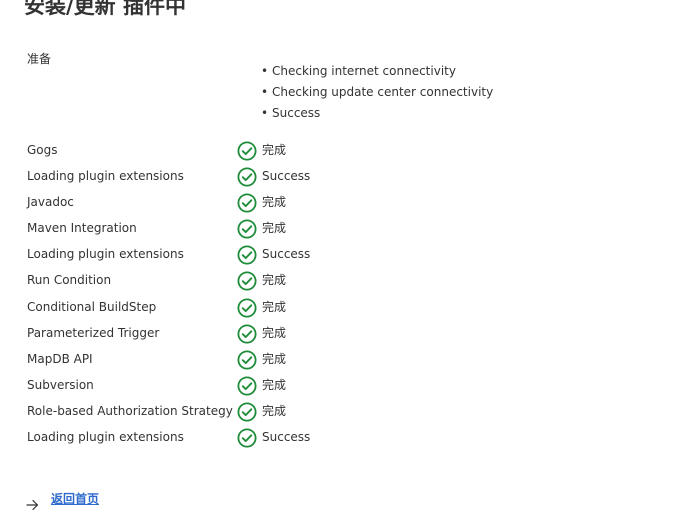  Describe the element at coordinates (227, 281) in the screenshot. I see `plugin-row: Run Condition 完成` at that location.